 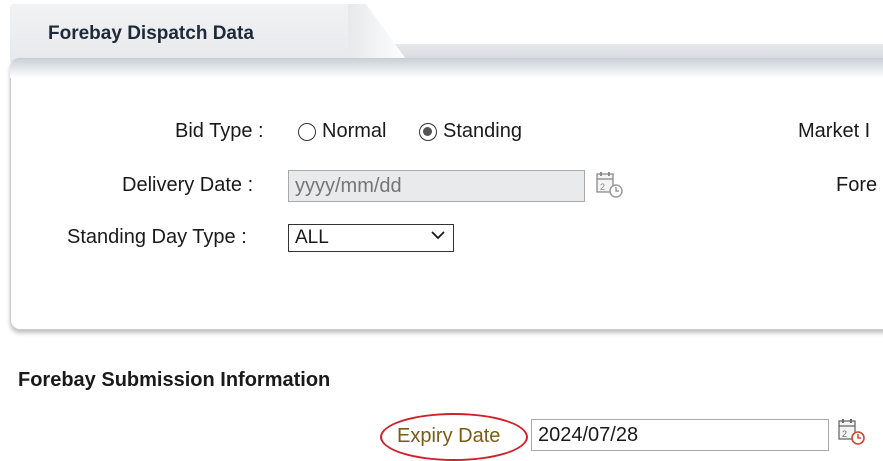 I want to click on bid-type-standing-radio, so click(x=428, y=132).